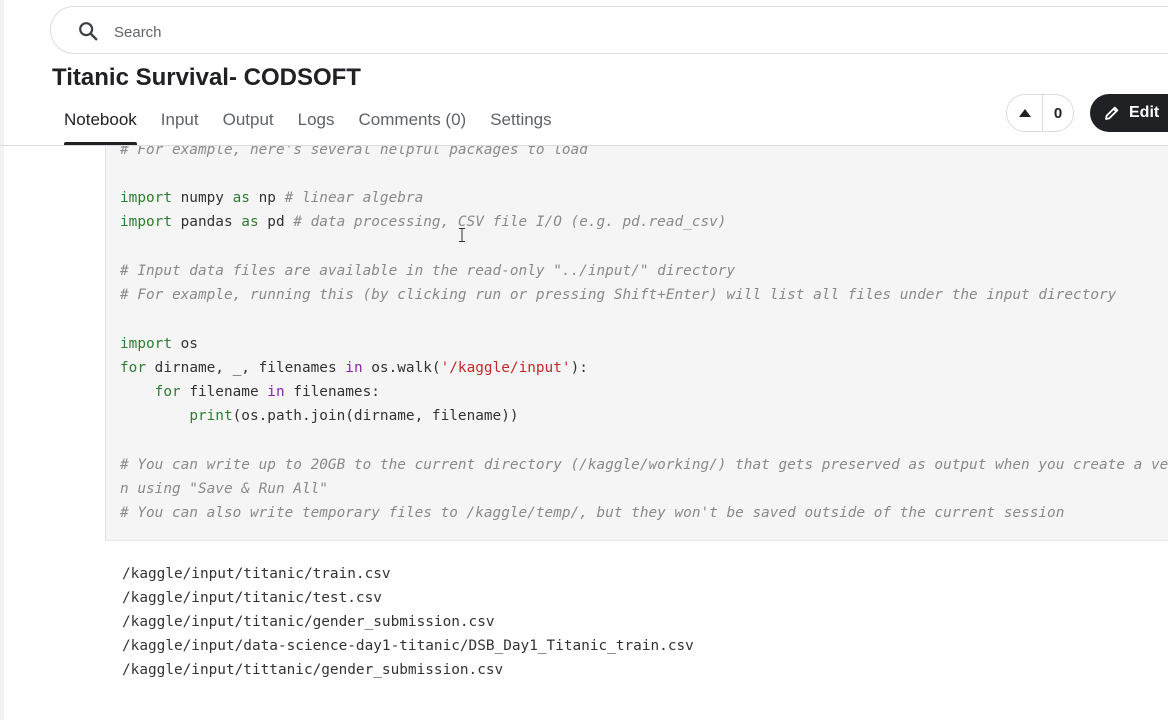  Describe the element at coordinates (224, 489) in the screenshot. I see `code-line: n using "Save & Run All"` at that location.